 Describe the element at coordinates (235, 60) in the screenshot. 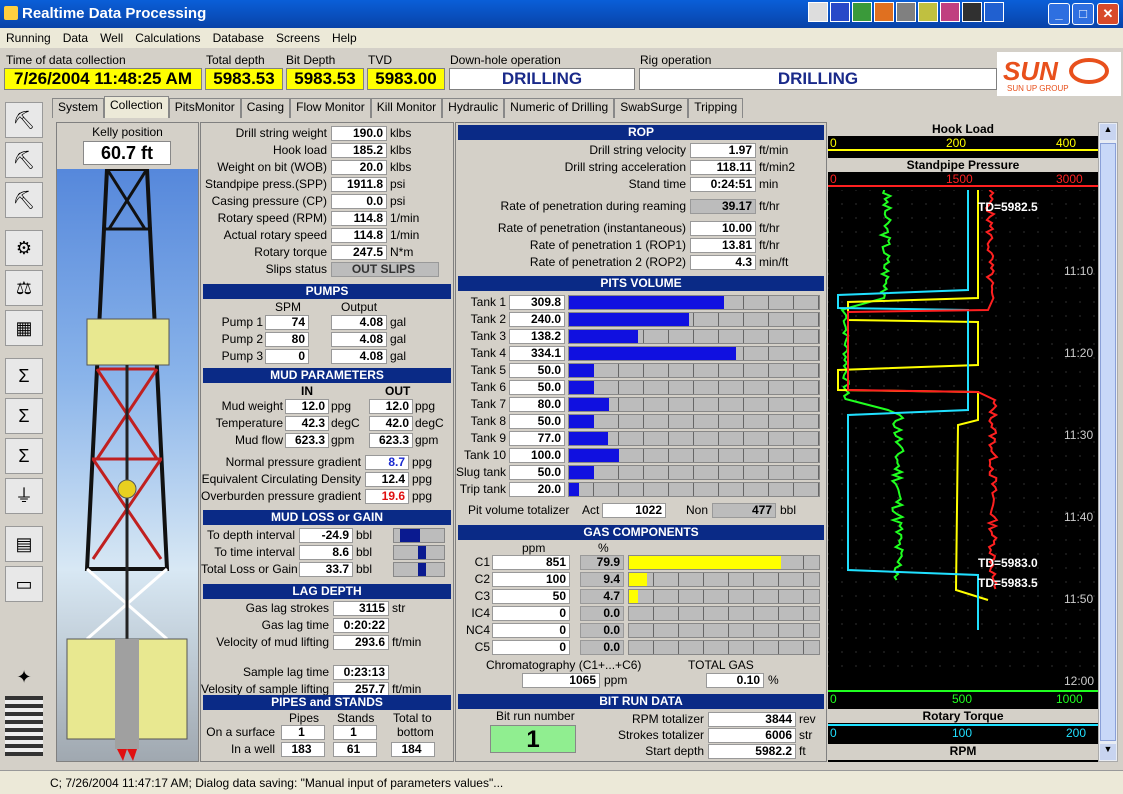

I see `total-depth-label: Total depth` at that location.